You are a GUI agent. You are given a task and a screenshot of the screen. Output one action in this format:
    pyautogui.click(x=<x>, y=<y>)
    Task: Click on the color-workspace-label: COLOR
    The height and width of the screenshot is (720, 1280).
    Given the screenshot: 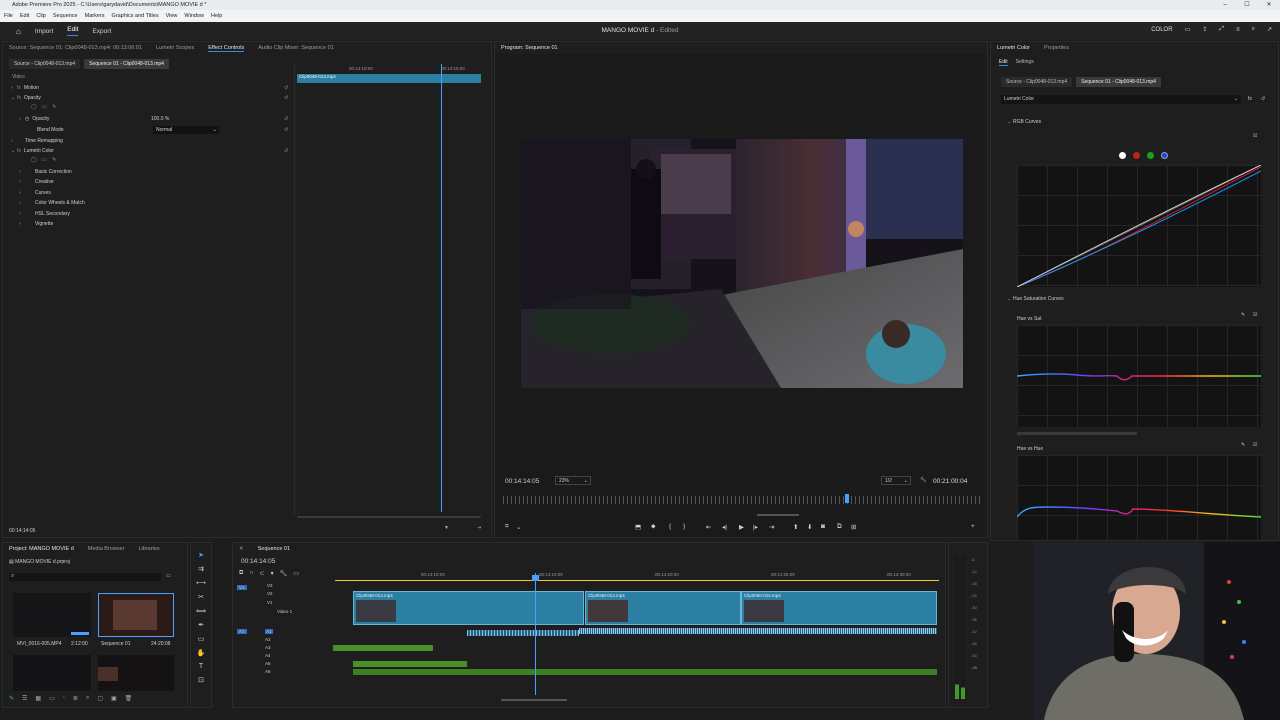 What is the action you would take?
    pyautogui.click(x=1161, y=30)
    